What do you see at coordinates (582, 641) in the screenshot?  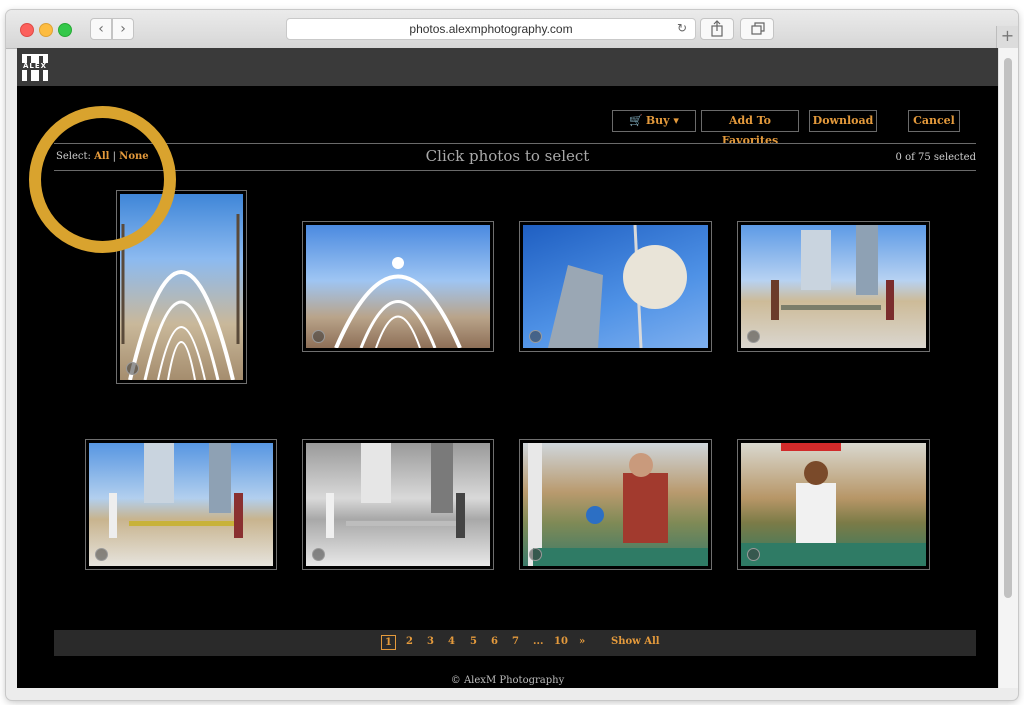 I see `next-page-link: »` at bounding box center [582, 641].